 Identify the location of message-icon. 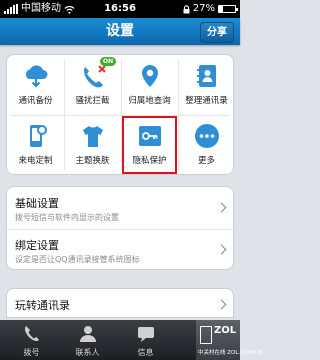
(145, 334).